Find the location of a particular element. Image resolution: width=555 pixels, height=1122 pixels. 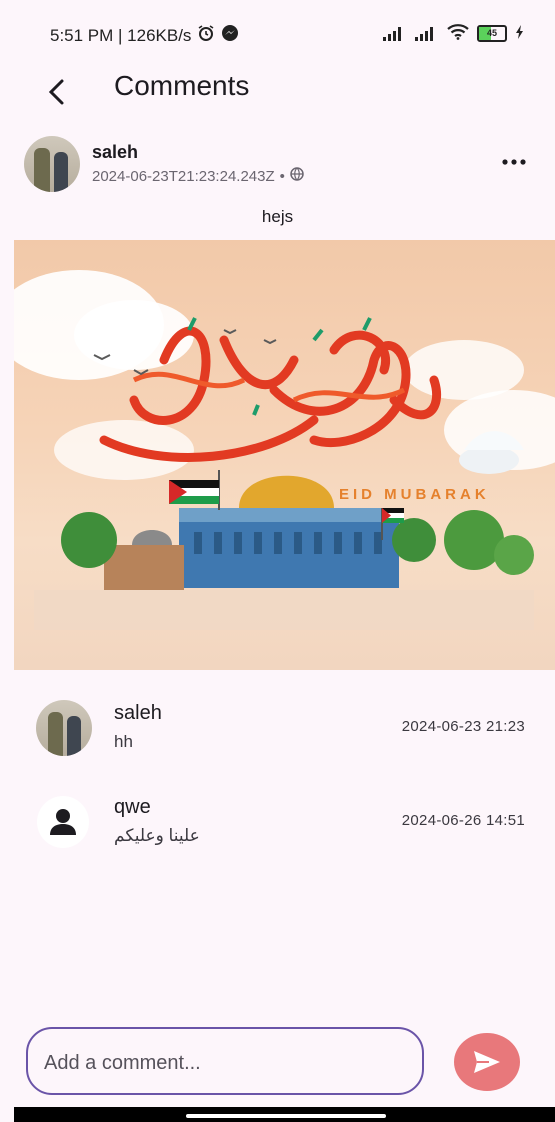

comment-composer is located at coordinates (225, 1061).